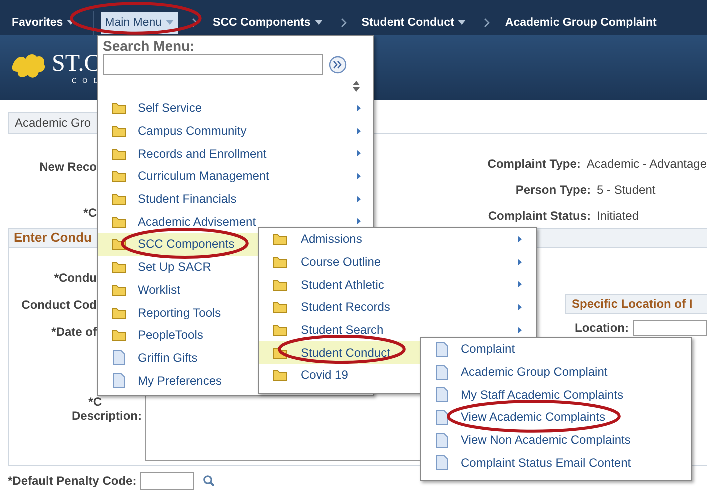 Image resolution: width=707 pixels, height=493 pixels. What do you see at coordinates (618, 216) in the screenshot?
I see `field-value: Initiated` at bounding box center [618, 216].